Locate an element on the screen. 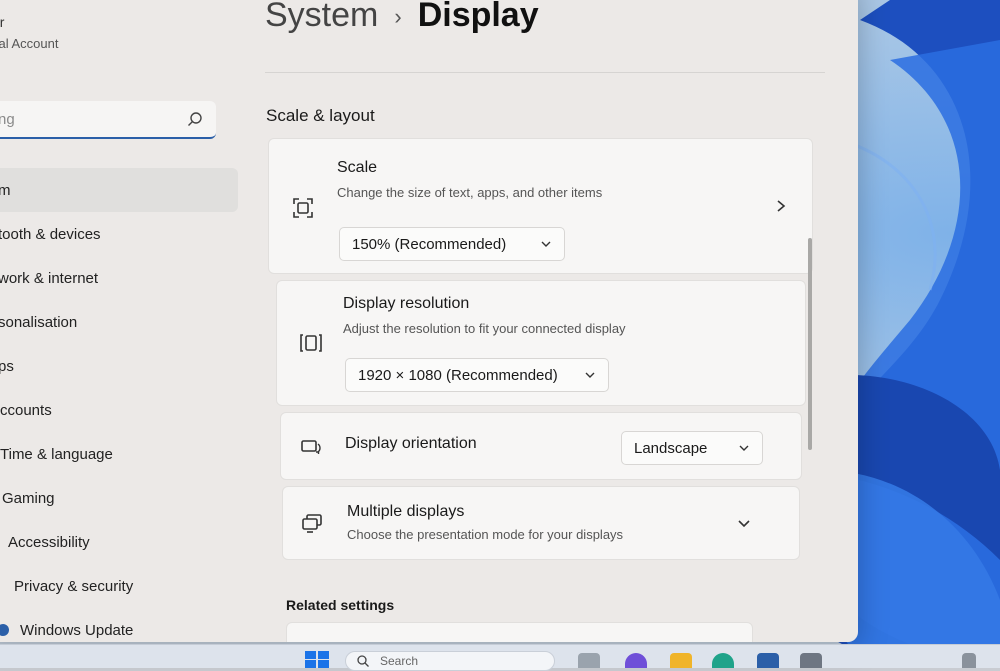 The image size is (1000, 671). scale-title: Scale is located at coordinates (357, 167).